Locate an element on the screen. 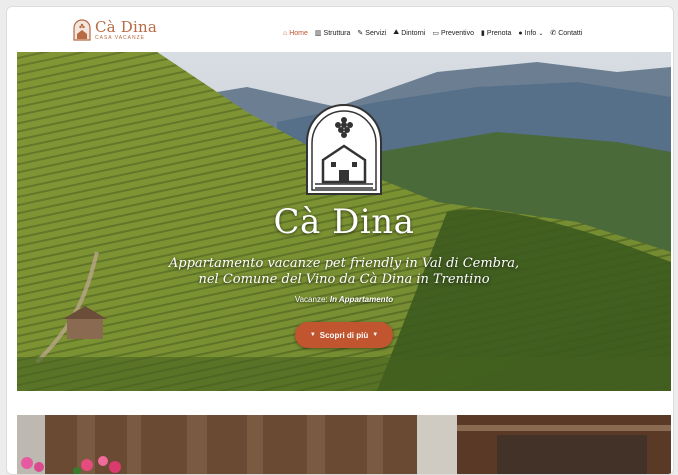 The image size is (678, 475). house-grape-logo-icon is located at coordinates (82, 30).